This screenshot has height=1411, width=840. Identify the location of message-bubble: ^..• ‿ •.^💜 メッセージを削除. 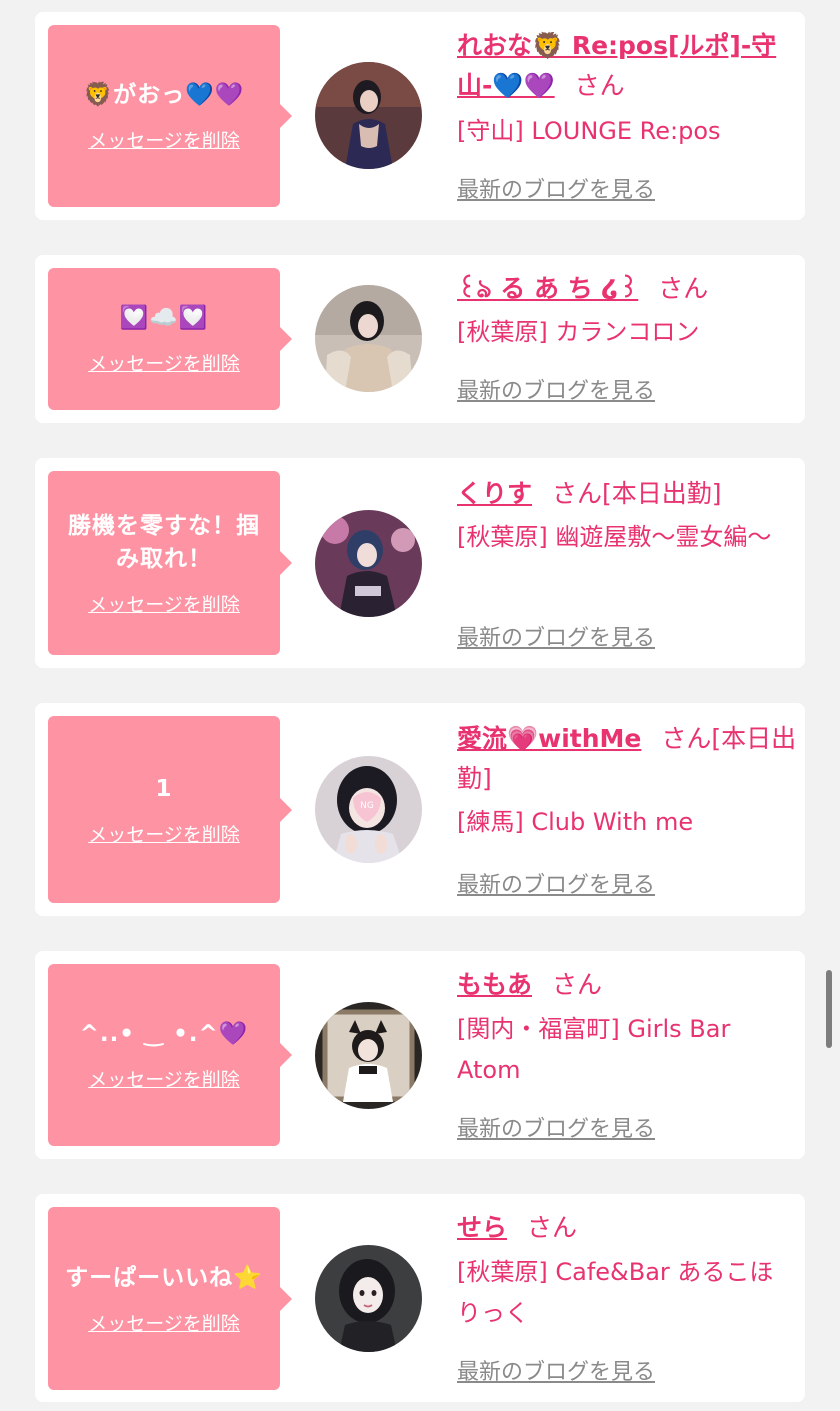
(170, 1055).